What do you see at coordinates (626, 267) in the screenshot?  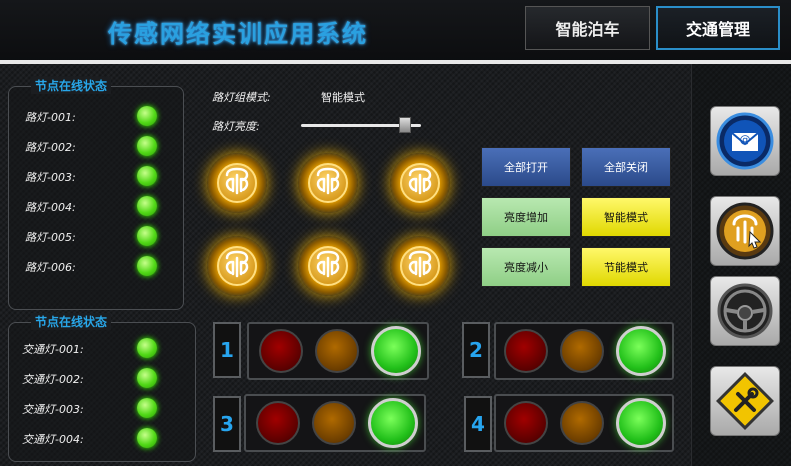 I see `eco-mode-button: 节能模式` at bounding box center [626, 267].